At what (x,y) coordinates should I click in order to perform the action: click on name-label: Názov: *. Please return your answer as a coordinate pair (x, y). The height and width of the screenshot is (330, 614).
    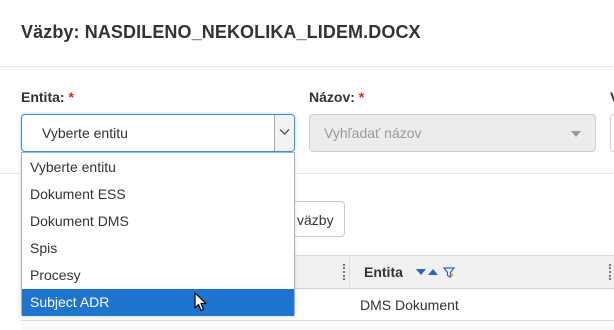
    Looking at the image, I should click on (336, 97).